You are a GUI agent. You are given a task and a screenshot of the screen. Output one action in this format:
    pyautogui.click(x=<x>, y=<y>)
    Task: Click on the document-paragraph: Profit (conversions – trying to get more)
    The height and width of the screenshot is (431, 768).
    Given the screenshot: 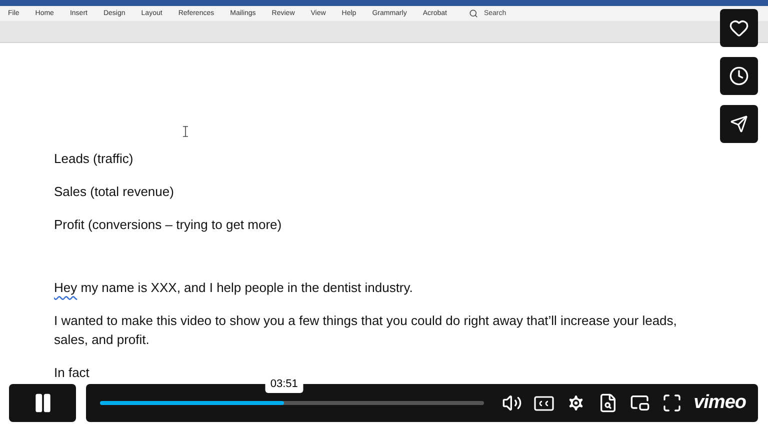 What is the action you would take?
    pyautogui.click(x=168, y=225)
    